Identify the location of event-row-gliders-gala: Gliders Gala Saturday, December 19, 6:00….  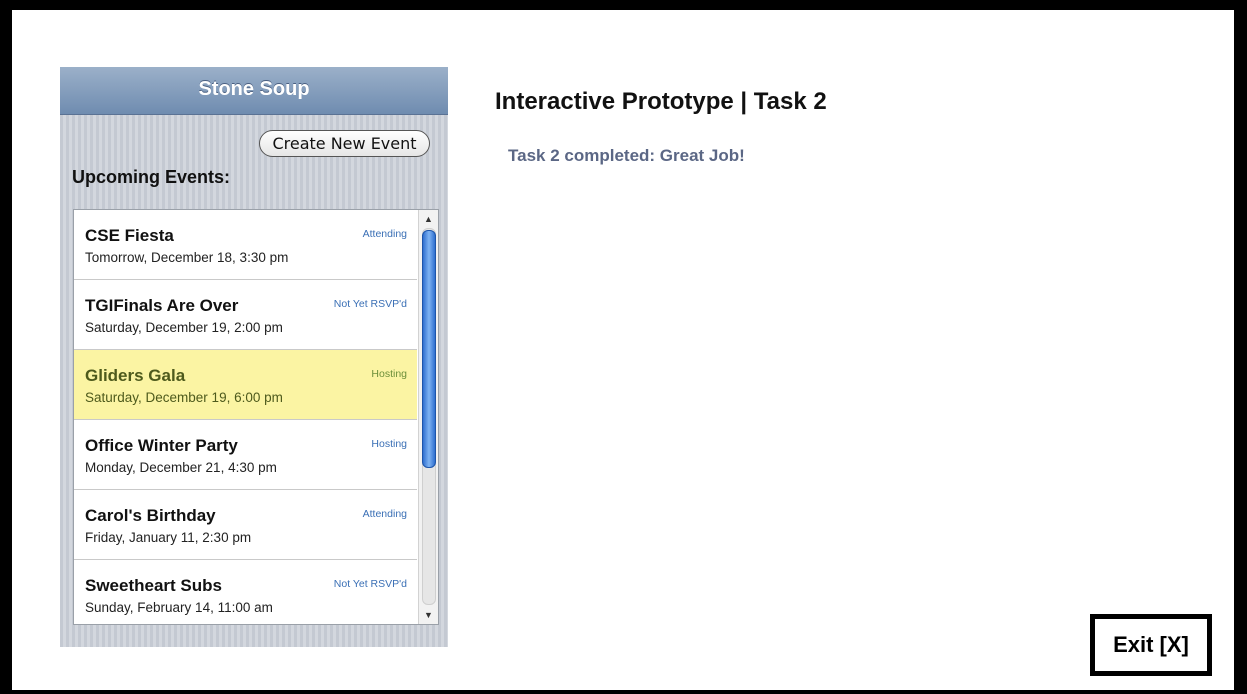
(245, 385).